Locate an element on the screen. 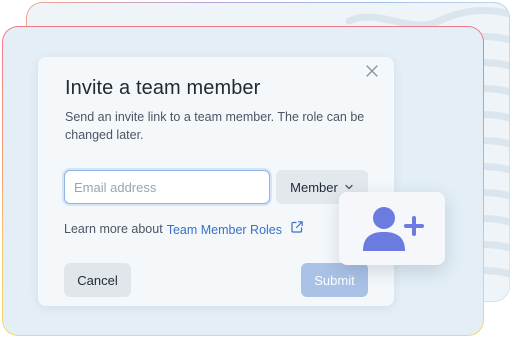  learn-more-text: Learn more about is located at coordinates (113, 228).